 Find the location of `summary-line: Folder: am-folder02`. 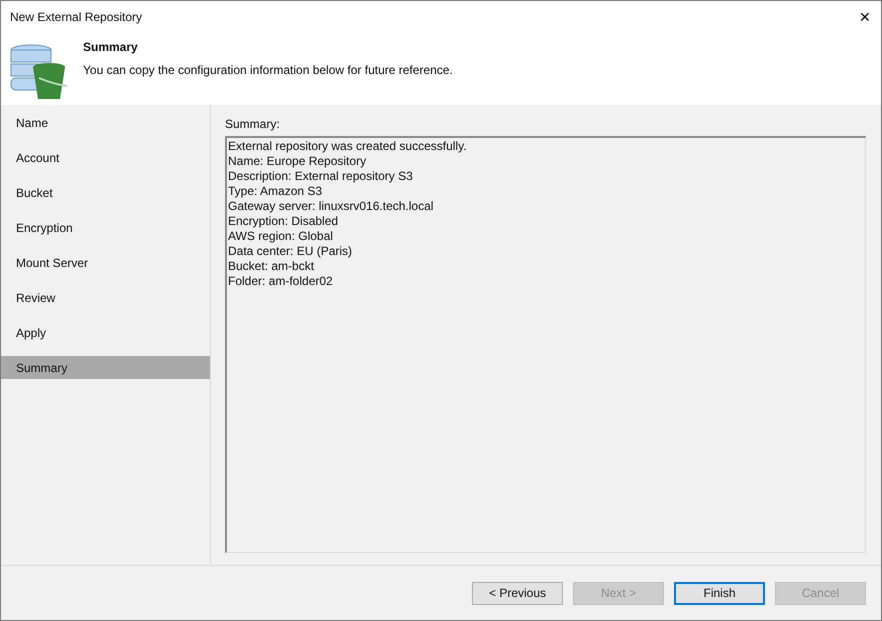

summary-line: Folder: am-folder02 is located at coordinates (281, 281).